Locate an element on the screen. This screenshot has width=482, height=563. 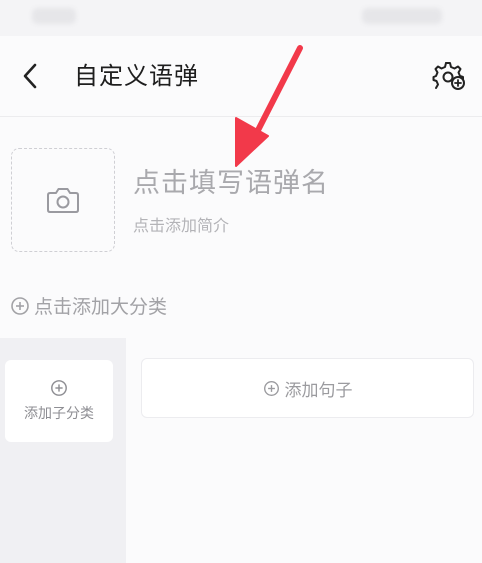
add-category-button: 点击添加大分类 is located at coordinates (88, 305).